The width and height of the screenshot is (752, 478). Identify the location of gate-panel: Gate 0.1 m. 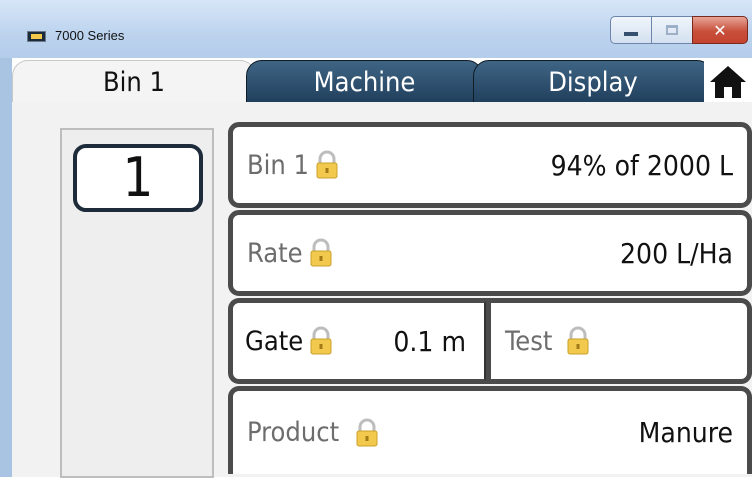
(358, 341).